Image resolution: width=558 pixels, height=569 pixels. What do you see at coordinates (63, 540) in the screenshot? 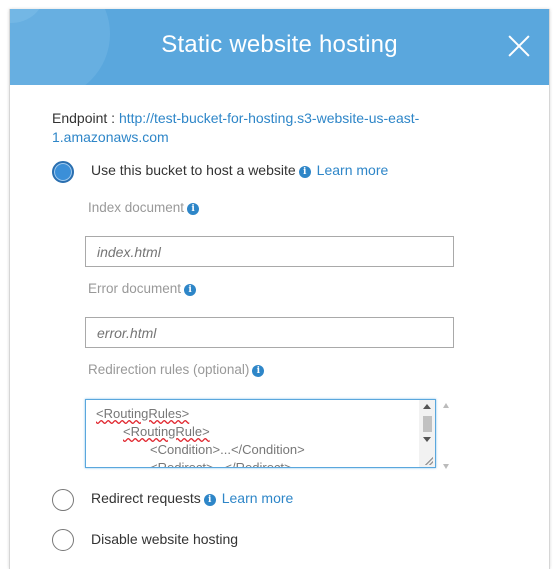
I see `disable-hosting-radio` at bounding box center [63, 540].